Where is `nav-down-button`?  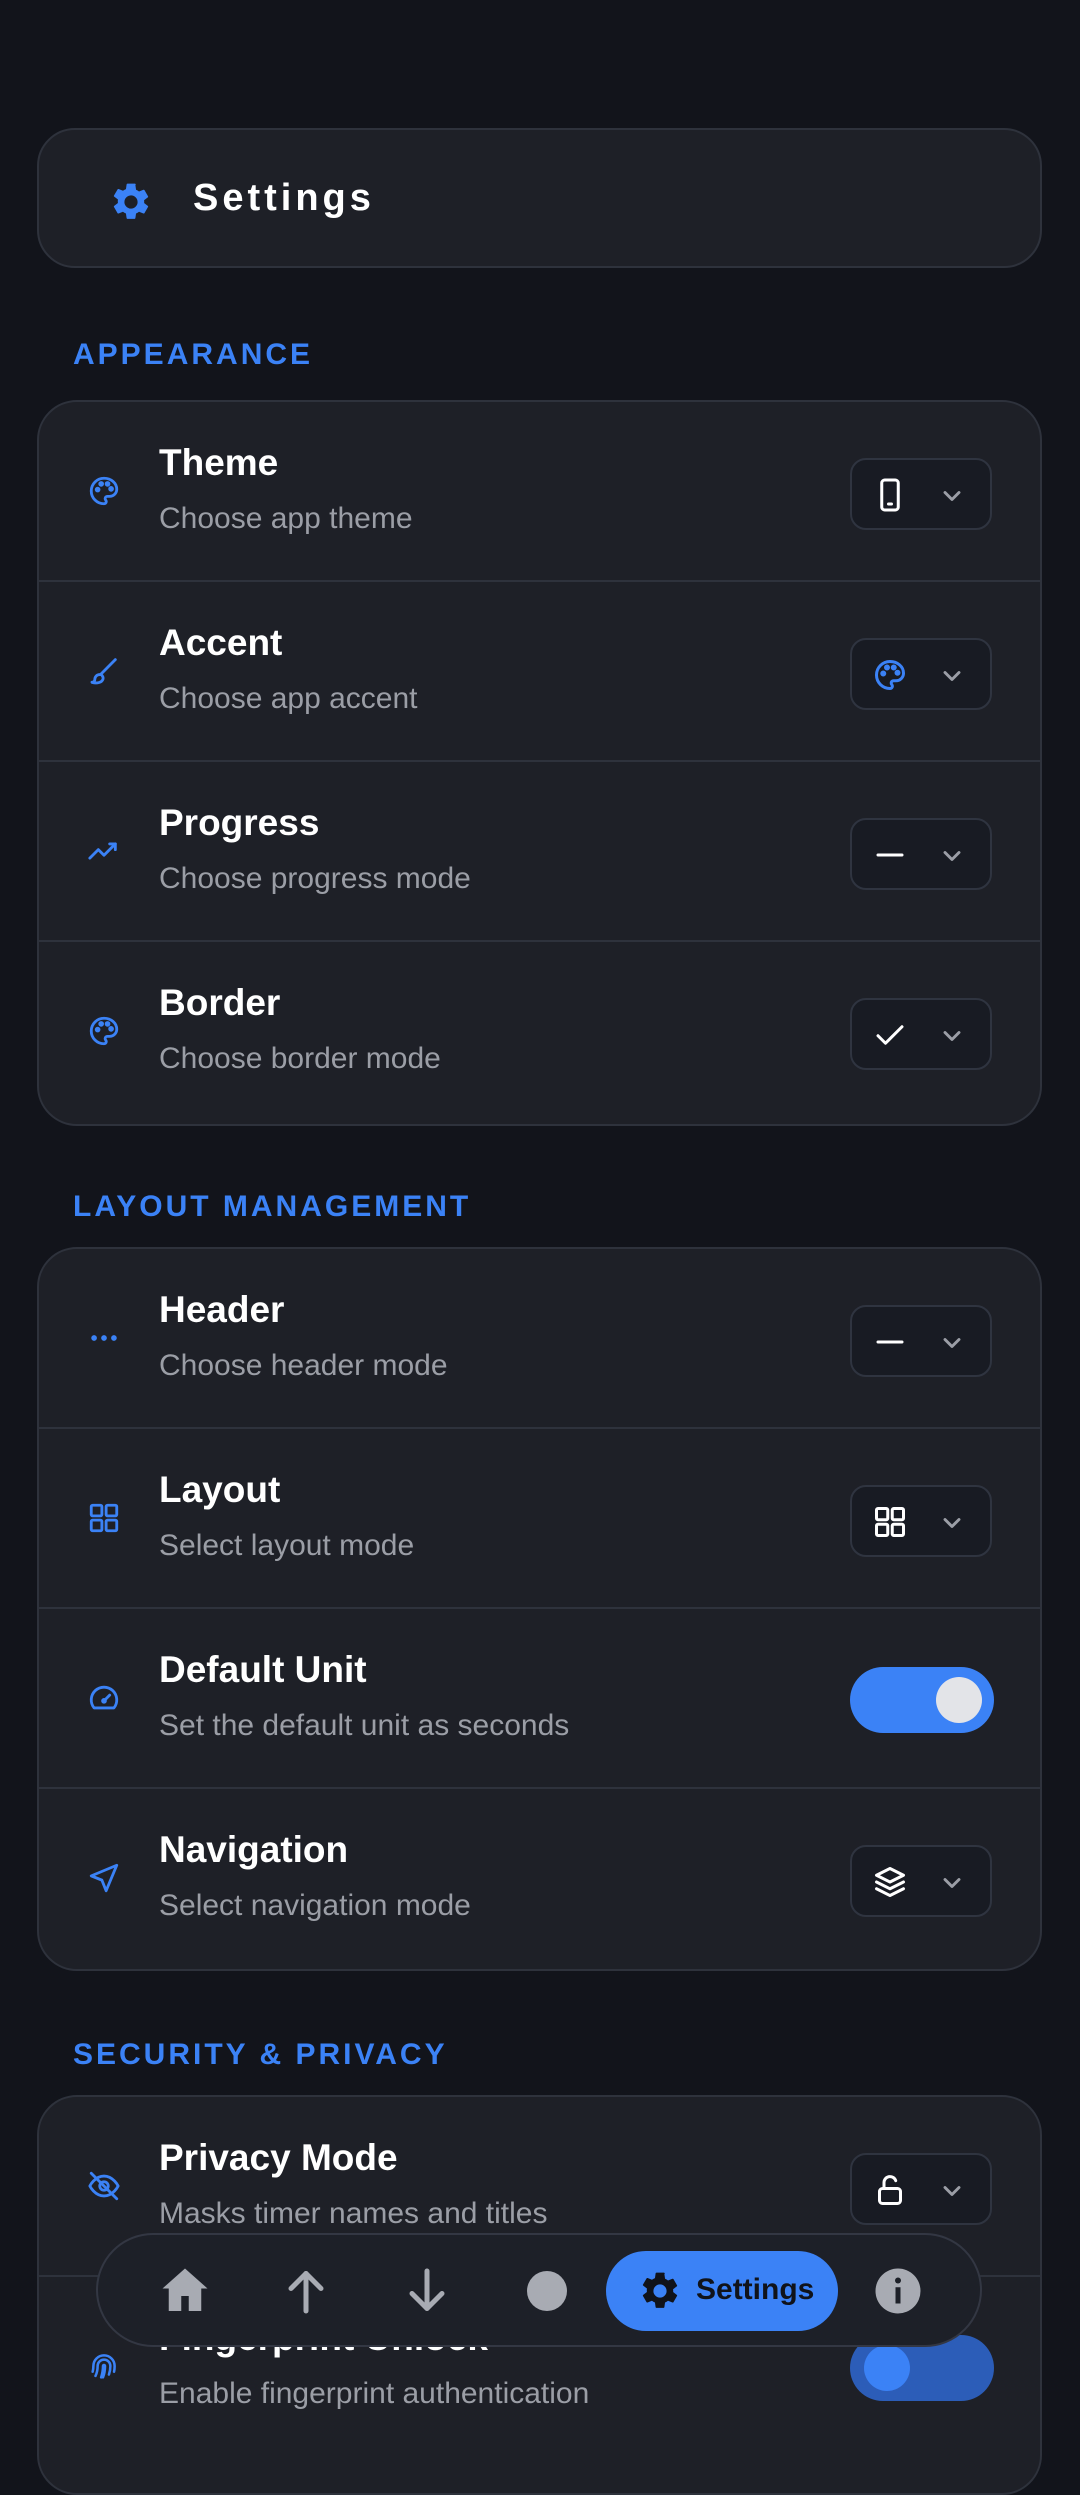 nav-down-button is located at coordinates (427, 2291).